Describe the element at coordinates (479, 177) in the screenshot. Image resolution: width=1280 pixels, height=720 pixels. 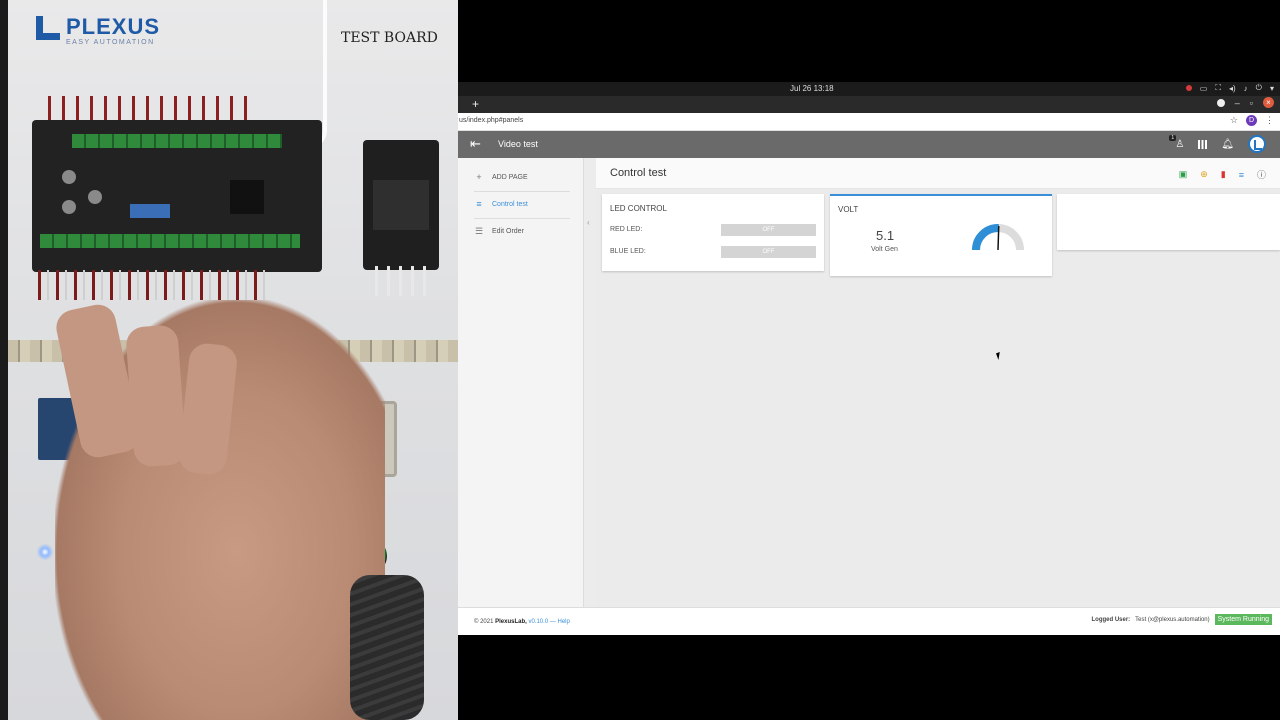
I see `plus-icon: +` at that location.